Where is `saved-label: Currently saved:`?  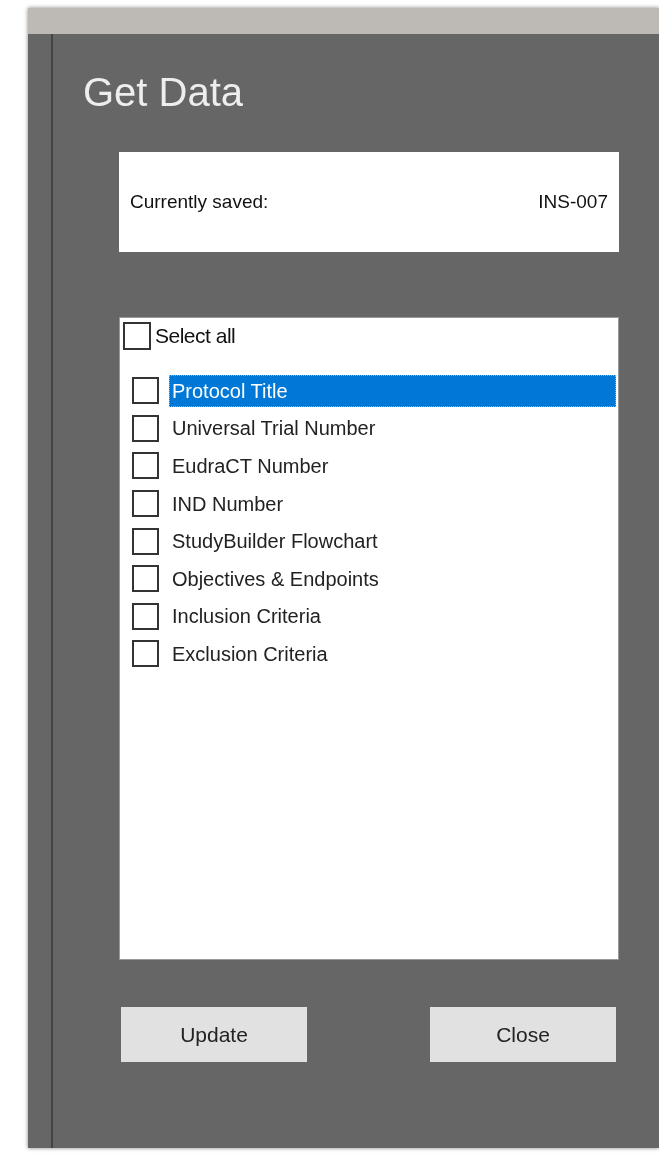
saved-label: Currently saved: is located at coordinates (199, 201).